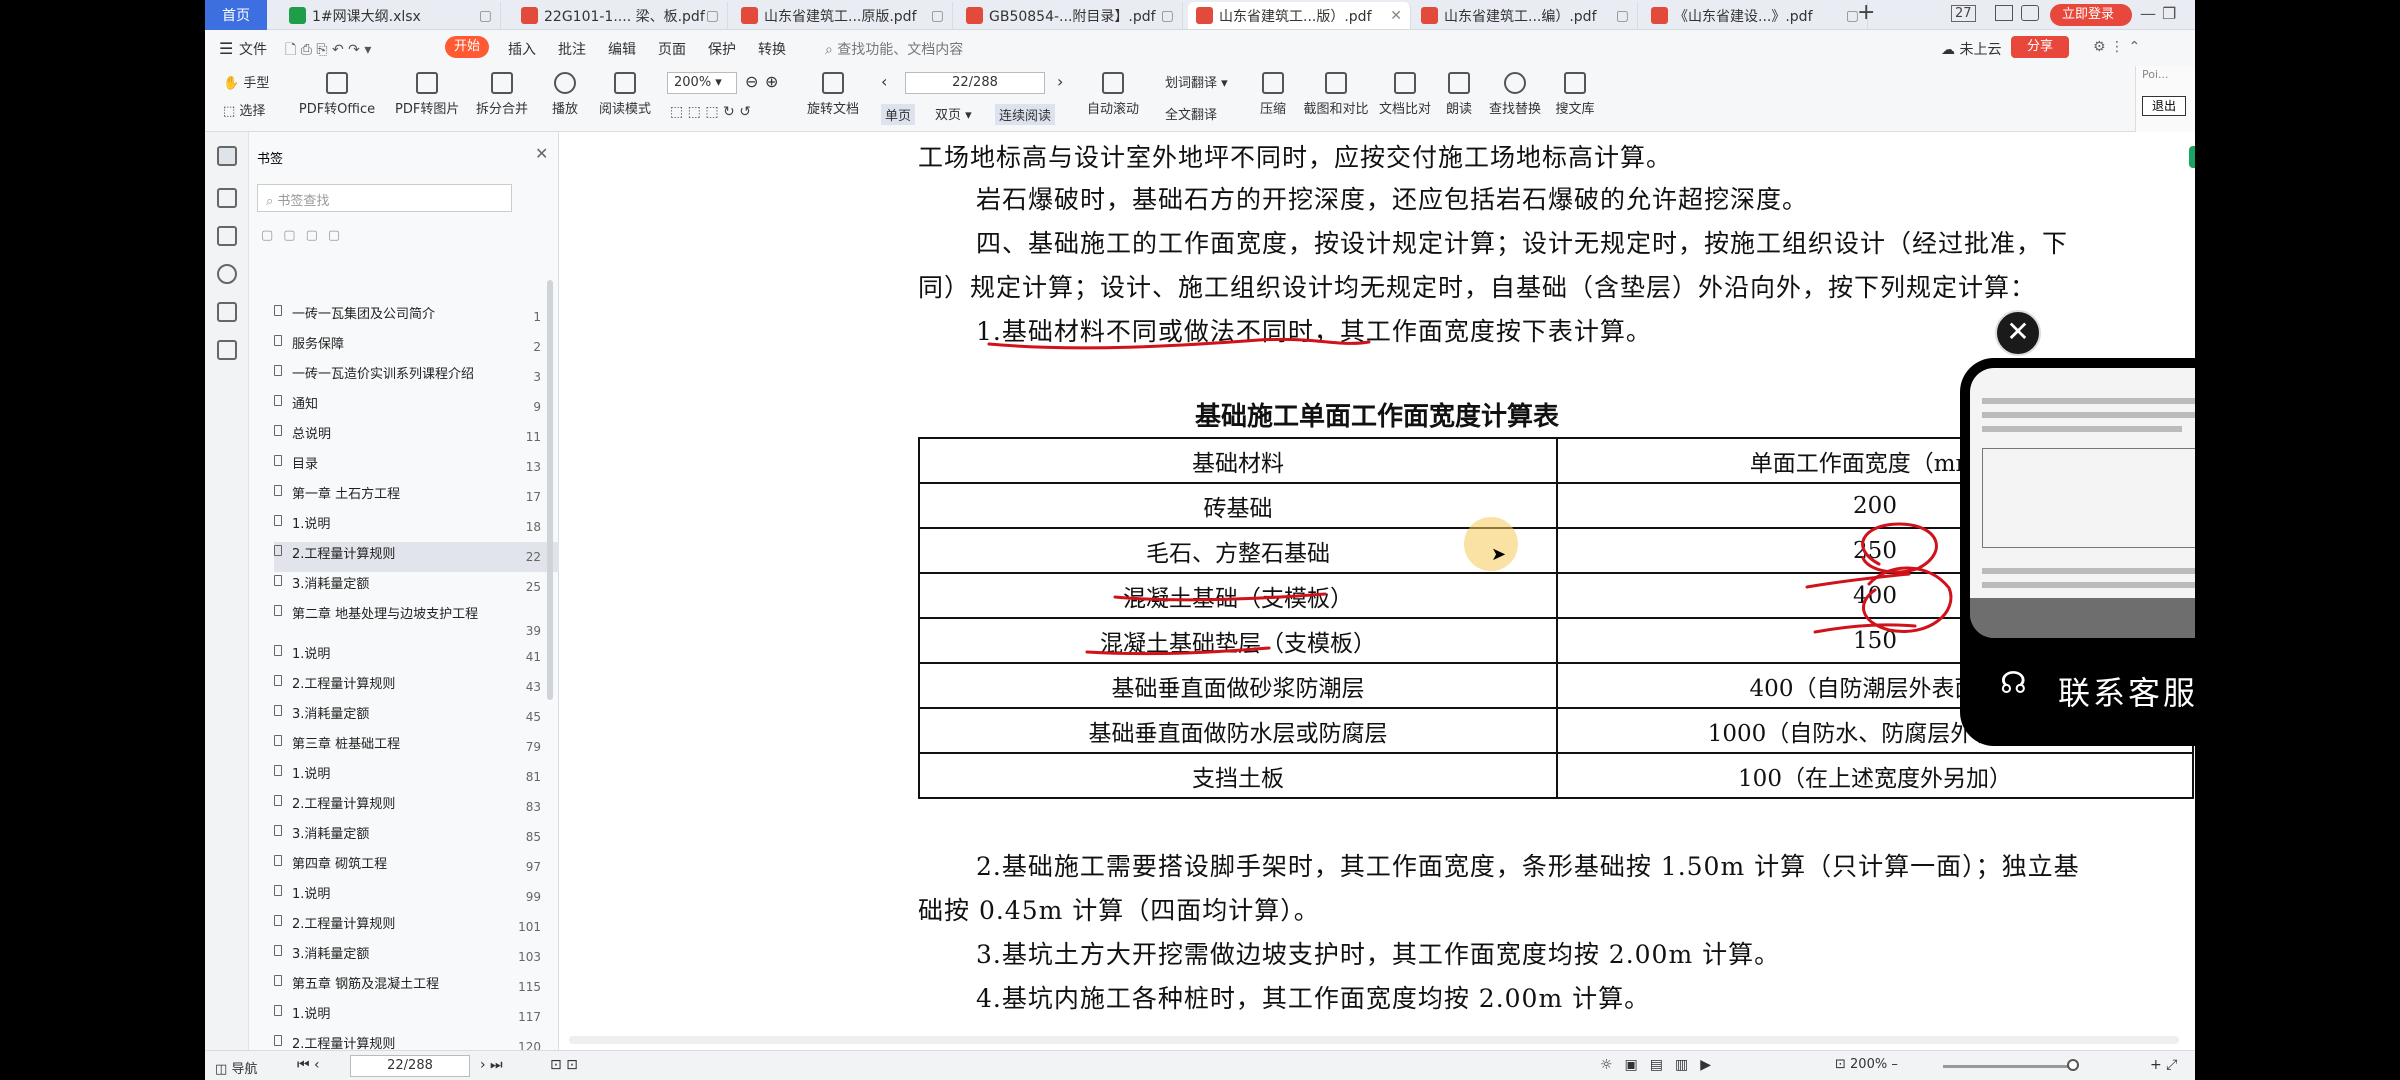 The height and width of the screenshot is (1080, 2400). Describe the element at coordinates (416, 927) in the screenshot. I see `bookmark-item: 2.工程量计算规则 101` at that location.